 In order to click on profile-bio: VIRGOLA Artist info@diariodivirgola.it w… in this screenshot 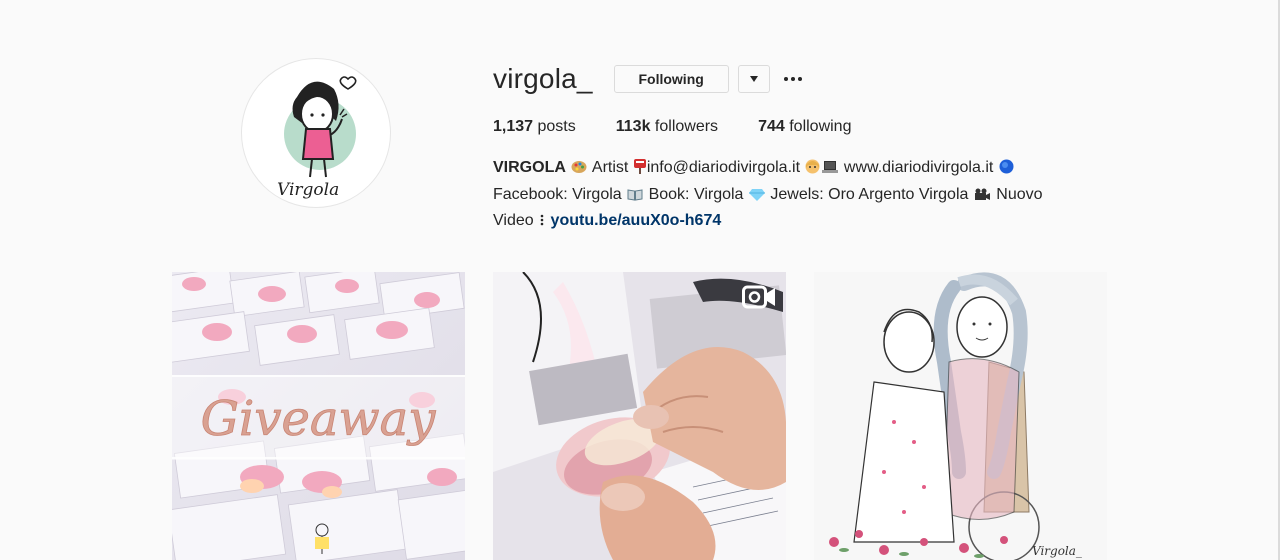, I will do `click(783, 196)`.